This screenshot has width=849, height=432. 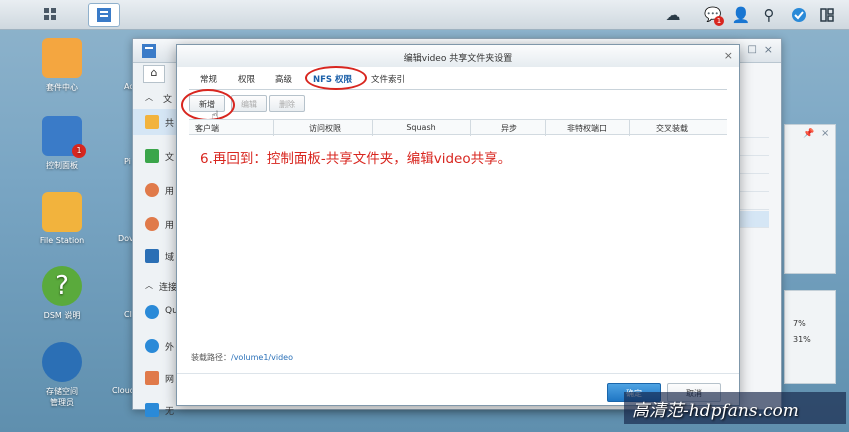 I want to click on mount-path-row: 装载路径：/volume1/video, so click(x=242, y=357).